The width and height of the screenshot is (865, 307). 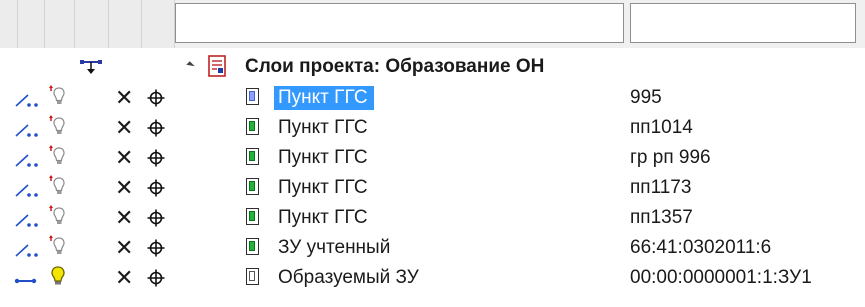 What do you see at coordinates (661, 187) in the screenshot?
I see `layer-value: пп1173` at bounding box center [661, 187].